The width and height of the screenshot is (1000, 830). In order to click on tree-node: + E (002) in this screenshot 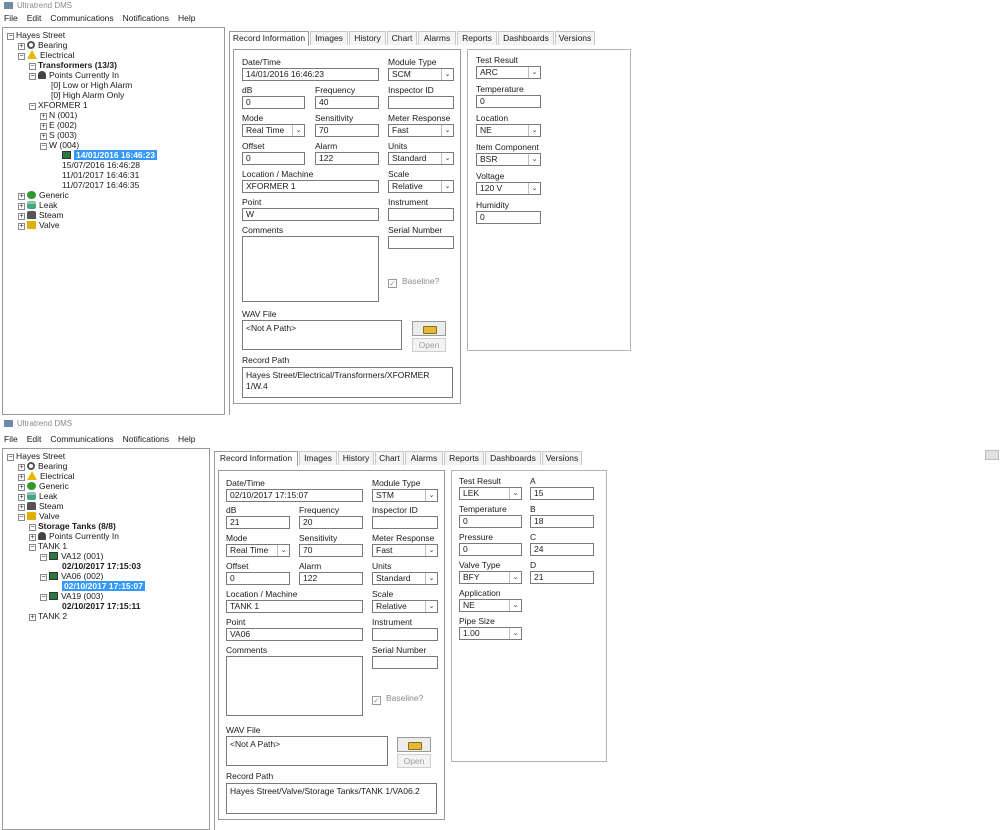, I will do `click(58, 125)`.